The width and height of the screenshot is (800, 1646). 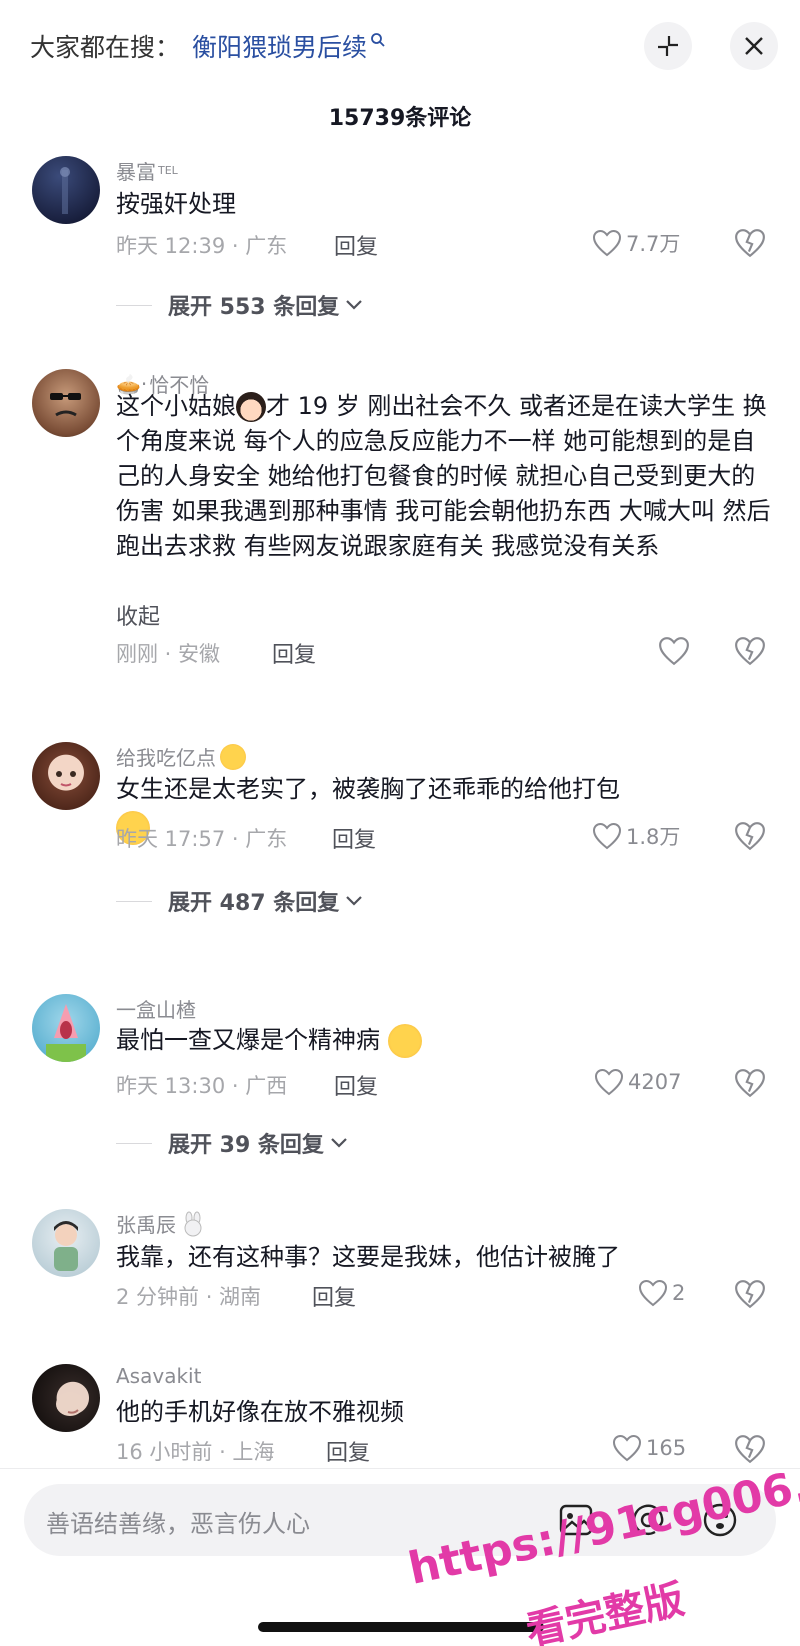 What do you see at coordinates (400, 1468) in the screenshot?
I see `divider` at bounding box center [400, 1468].